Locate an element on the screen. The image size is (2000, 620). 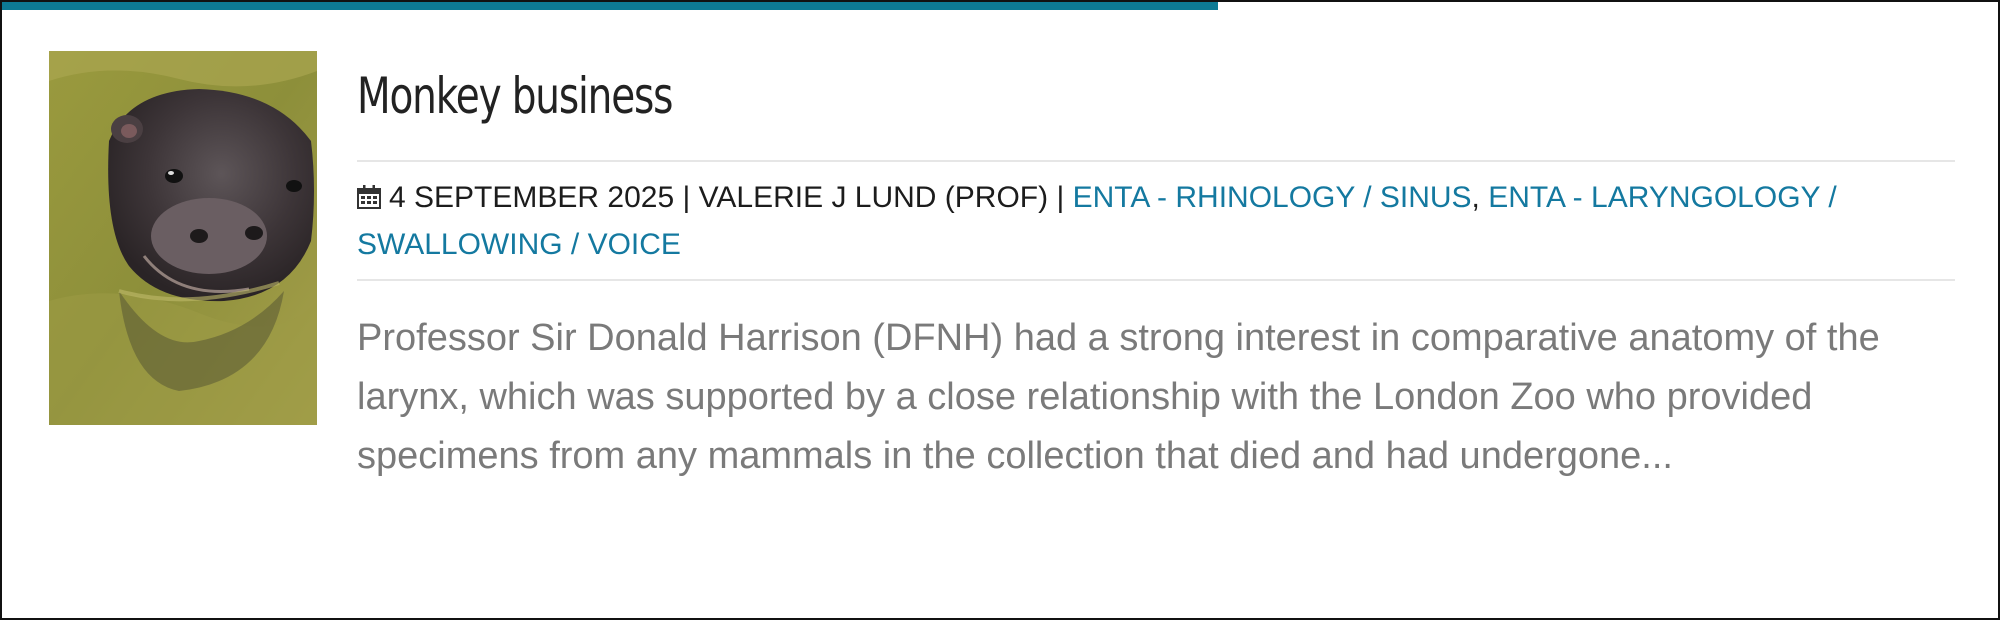
category-link-rhinology: ENTA - Rhinology / Sinus is located at coordinates (1272, 197).